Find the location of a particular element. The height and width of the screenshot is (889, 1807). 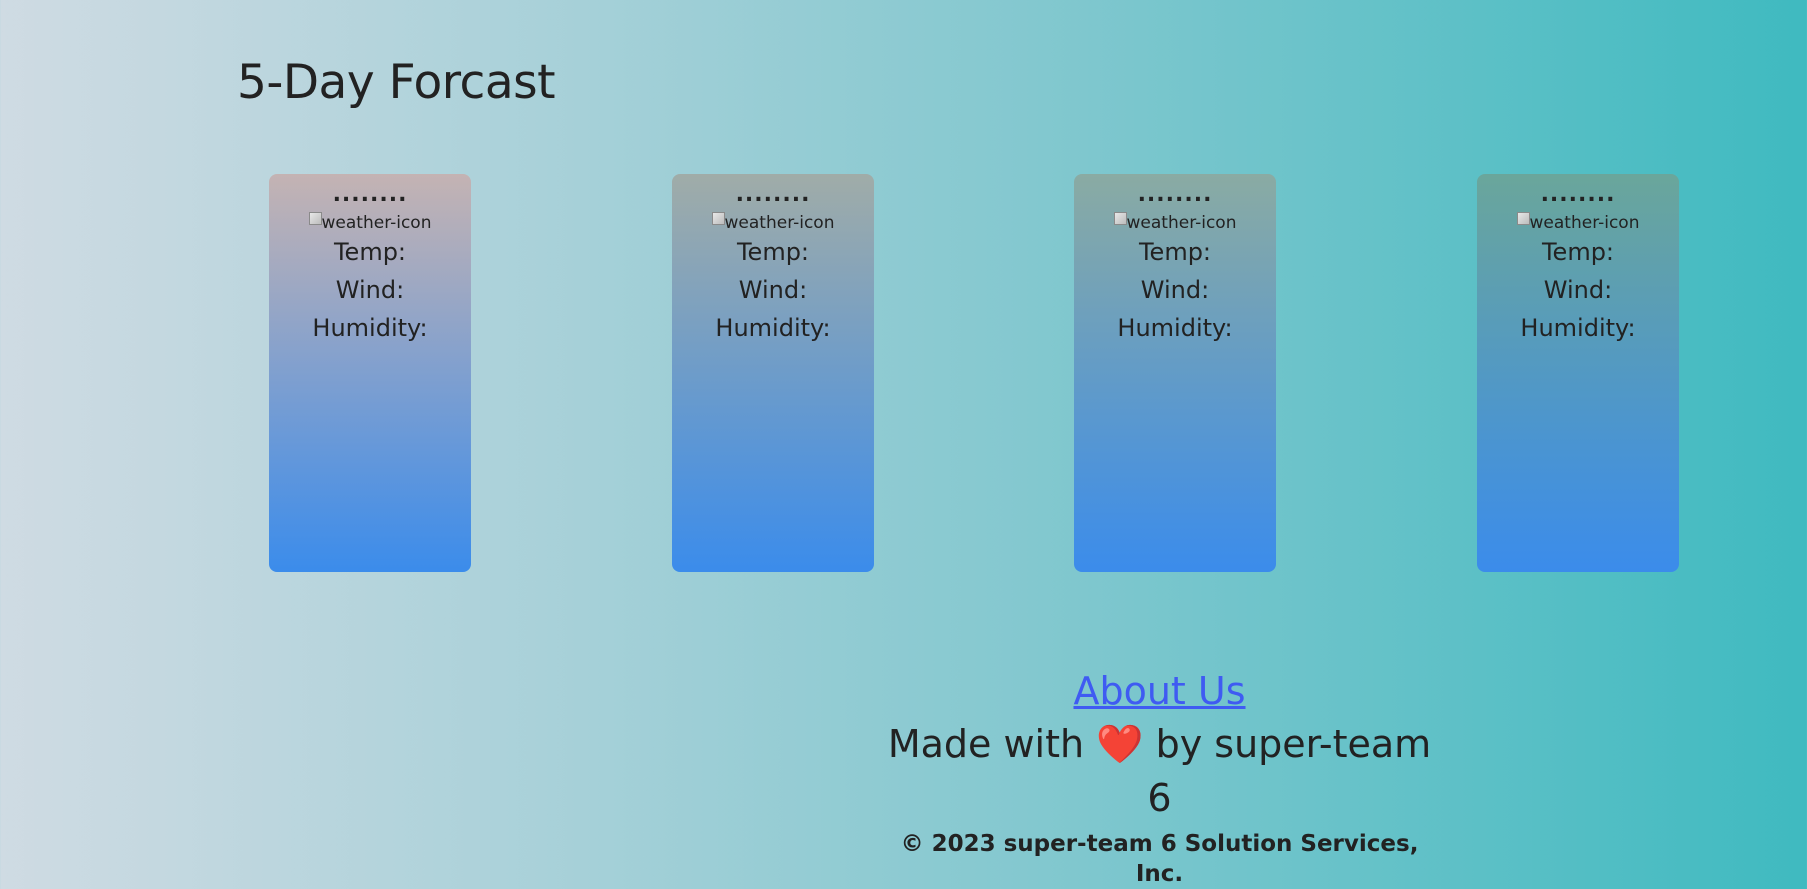

about-us-link: About Us is located at coordinates (1159, 691).